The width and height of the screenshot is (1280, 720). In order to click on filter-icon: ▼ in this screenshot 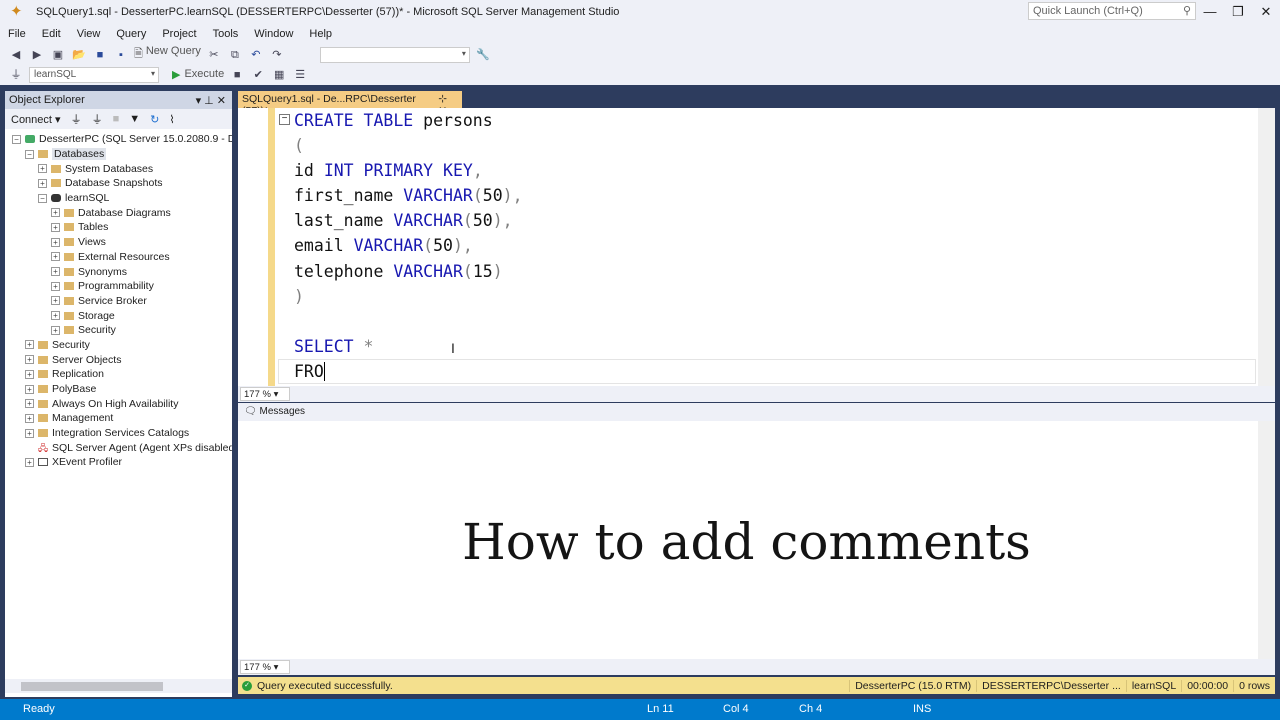, I will do `click(134, 119)`.